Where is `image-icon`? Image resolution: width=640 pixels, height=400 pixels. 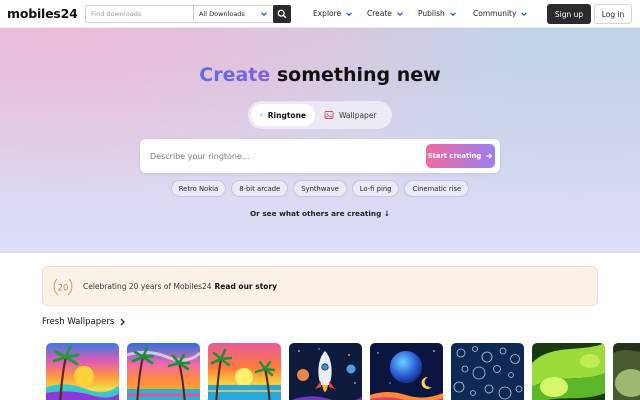
image-icon is located at coordinates (329, 115).